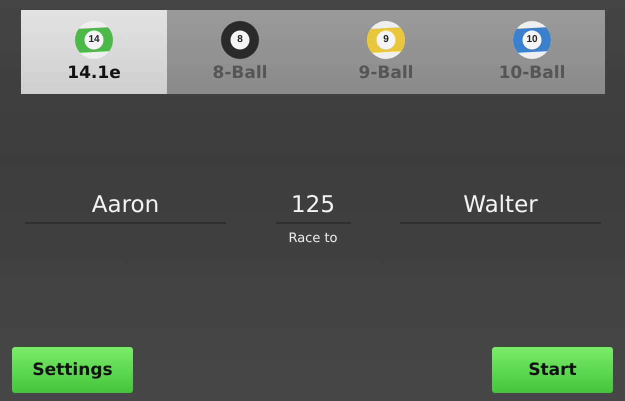 Image resolution: width=625 pixels, height=401 pixels. Describe the element at coordinates (72, 370) in the screenshot. I see `settings-button: Settings` at that location.